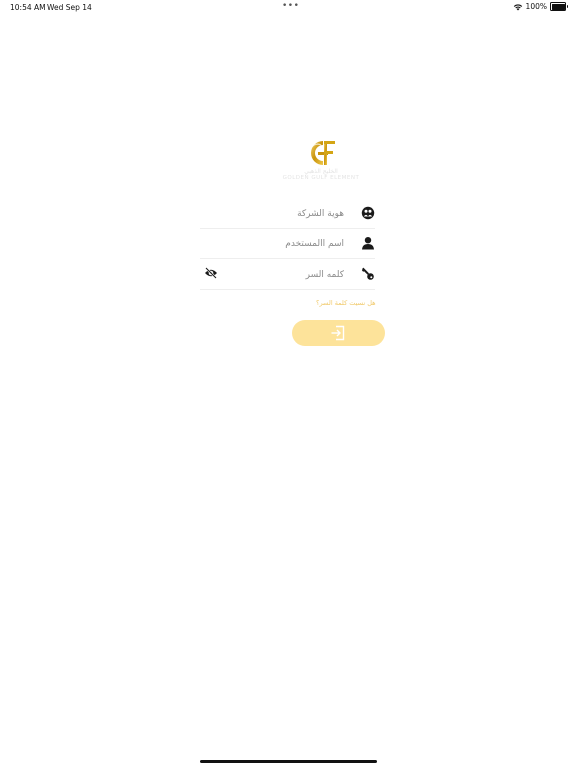 Image resolution: width=576 pixels, height=768 pixels. What do you see at coordinates (28, 7) in the screenshot?
I see `status-time: 10:54 AM` at bounding box center [28, 7].